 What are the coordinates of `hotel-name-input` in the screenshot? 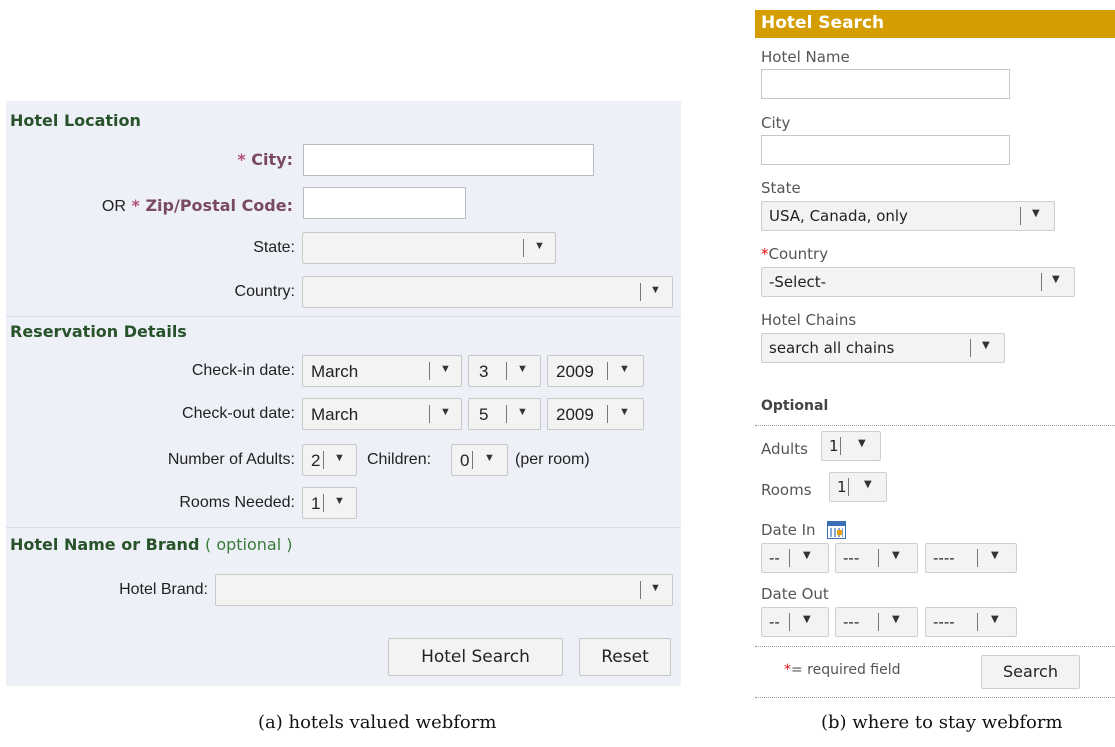 It's located at (885, 84).